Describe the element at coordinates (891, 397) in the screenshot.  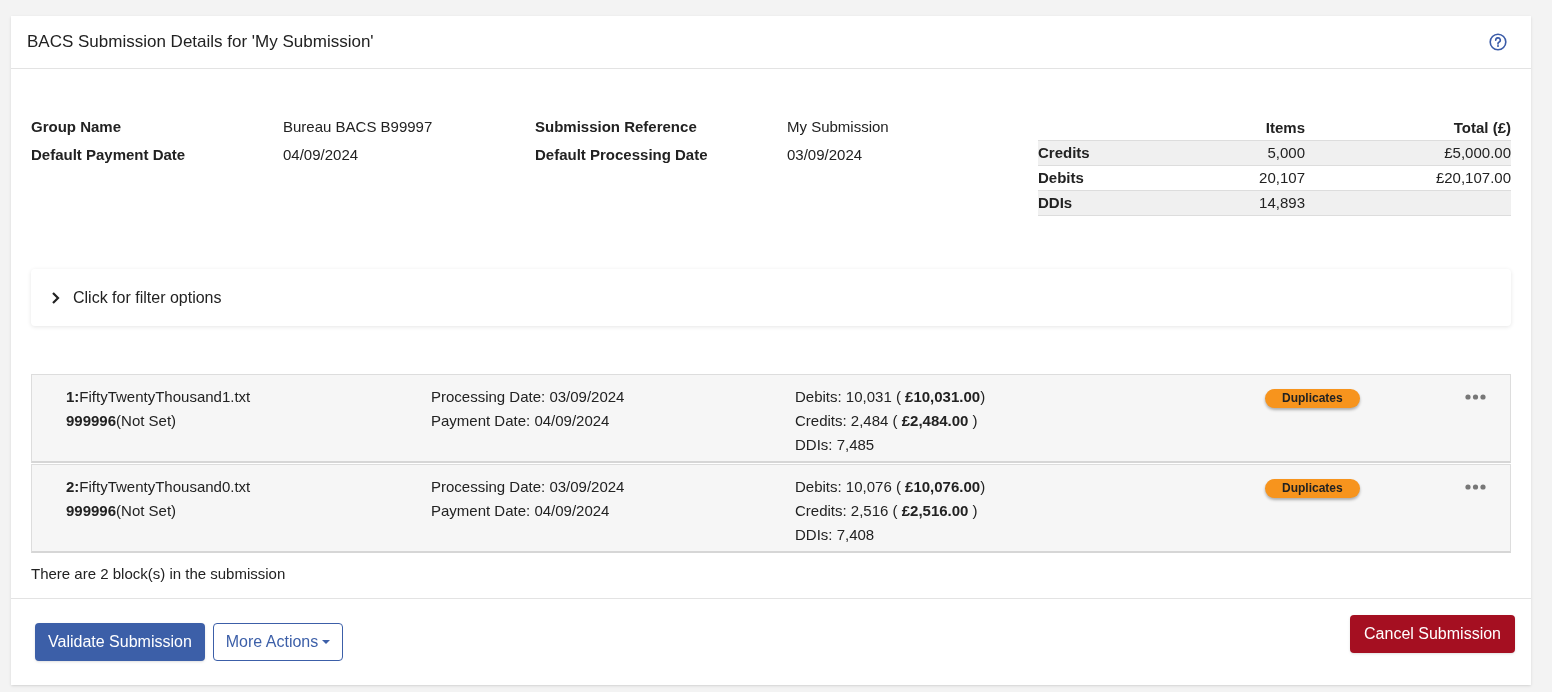
I see `block-total: Debits: 10,031 ( £10,031.00)` at that location.